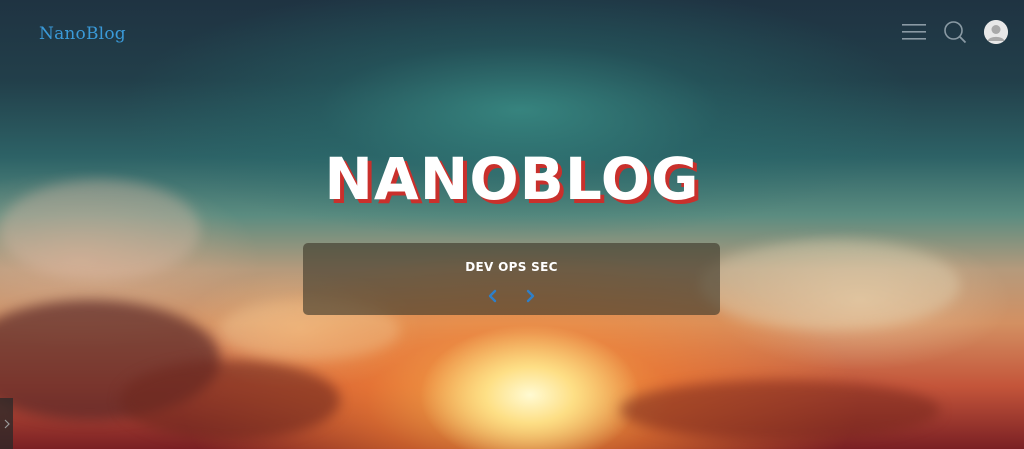 Image resolution: width=1024 pixels, height=449 pixels. Describe the element at coordinates (511, 267) in the screenshot. I see `slider-label: DEV OPS SEC` at that location.